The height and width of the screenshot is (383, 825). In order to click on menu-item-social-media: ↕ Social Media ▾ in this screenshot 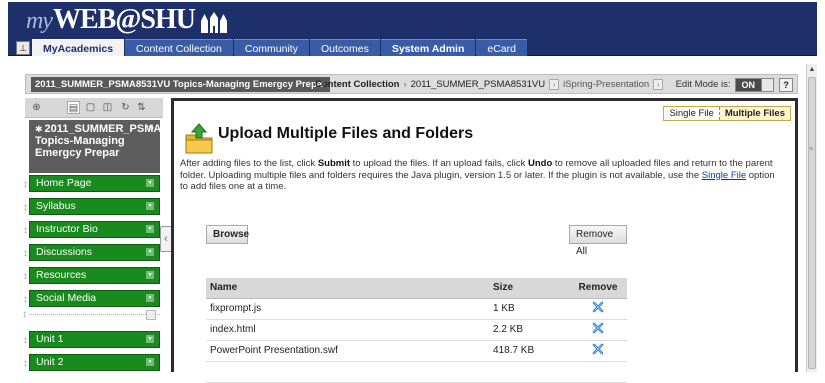, I will do `click(91, 298)`.